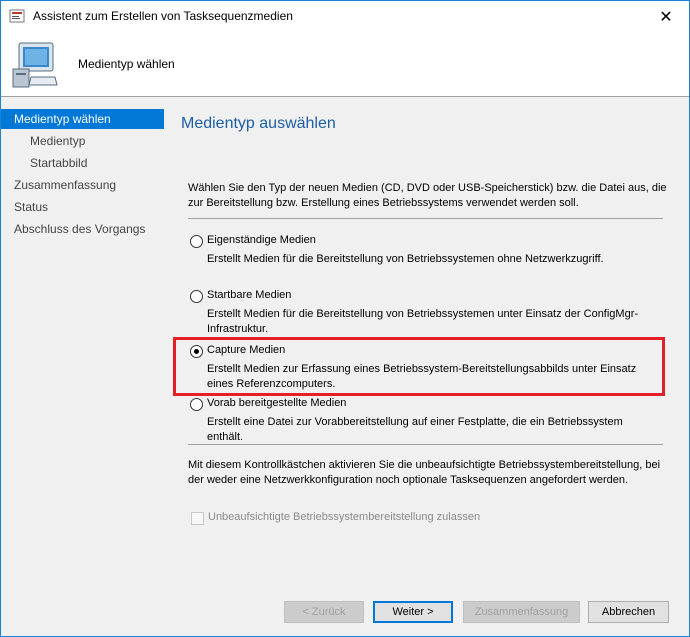 The height and width of the screenshot is (637, 690). What do you see at coordinates (126, 64) in the screenshot?
I see `header-title: Medientyp wählen` at bounding box center [126, 64].